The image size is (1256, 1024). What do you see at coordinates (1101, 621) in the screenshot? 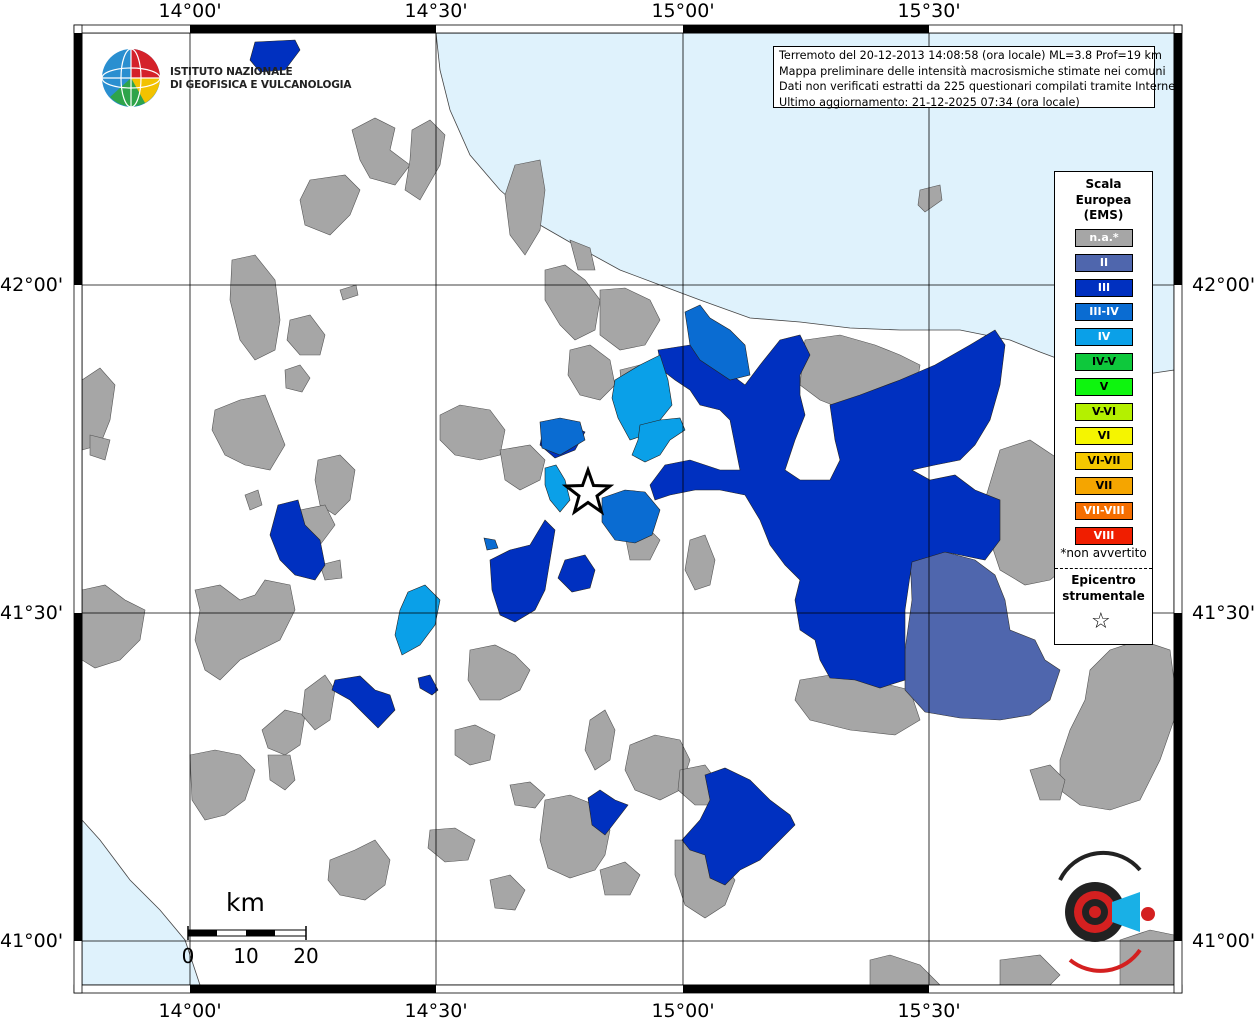
I see `legend-star-icon: ☆` at bounding box center [1101, 621].